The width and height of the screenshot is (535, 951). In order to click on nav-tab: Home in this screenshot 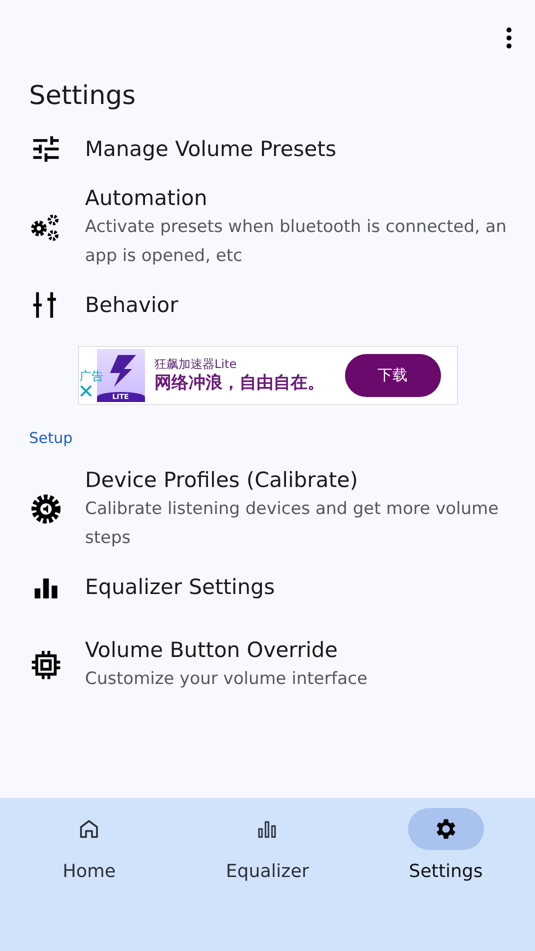, I will do `click(89, 879)`.